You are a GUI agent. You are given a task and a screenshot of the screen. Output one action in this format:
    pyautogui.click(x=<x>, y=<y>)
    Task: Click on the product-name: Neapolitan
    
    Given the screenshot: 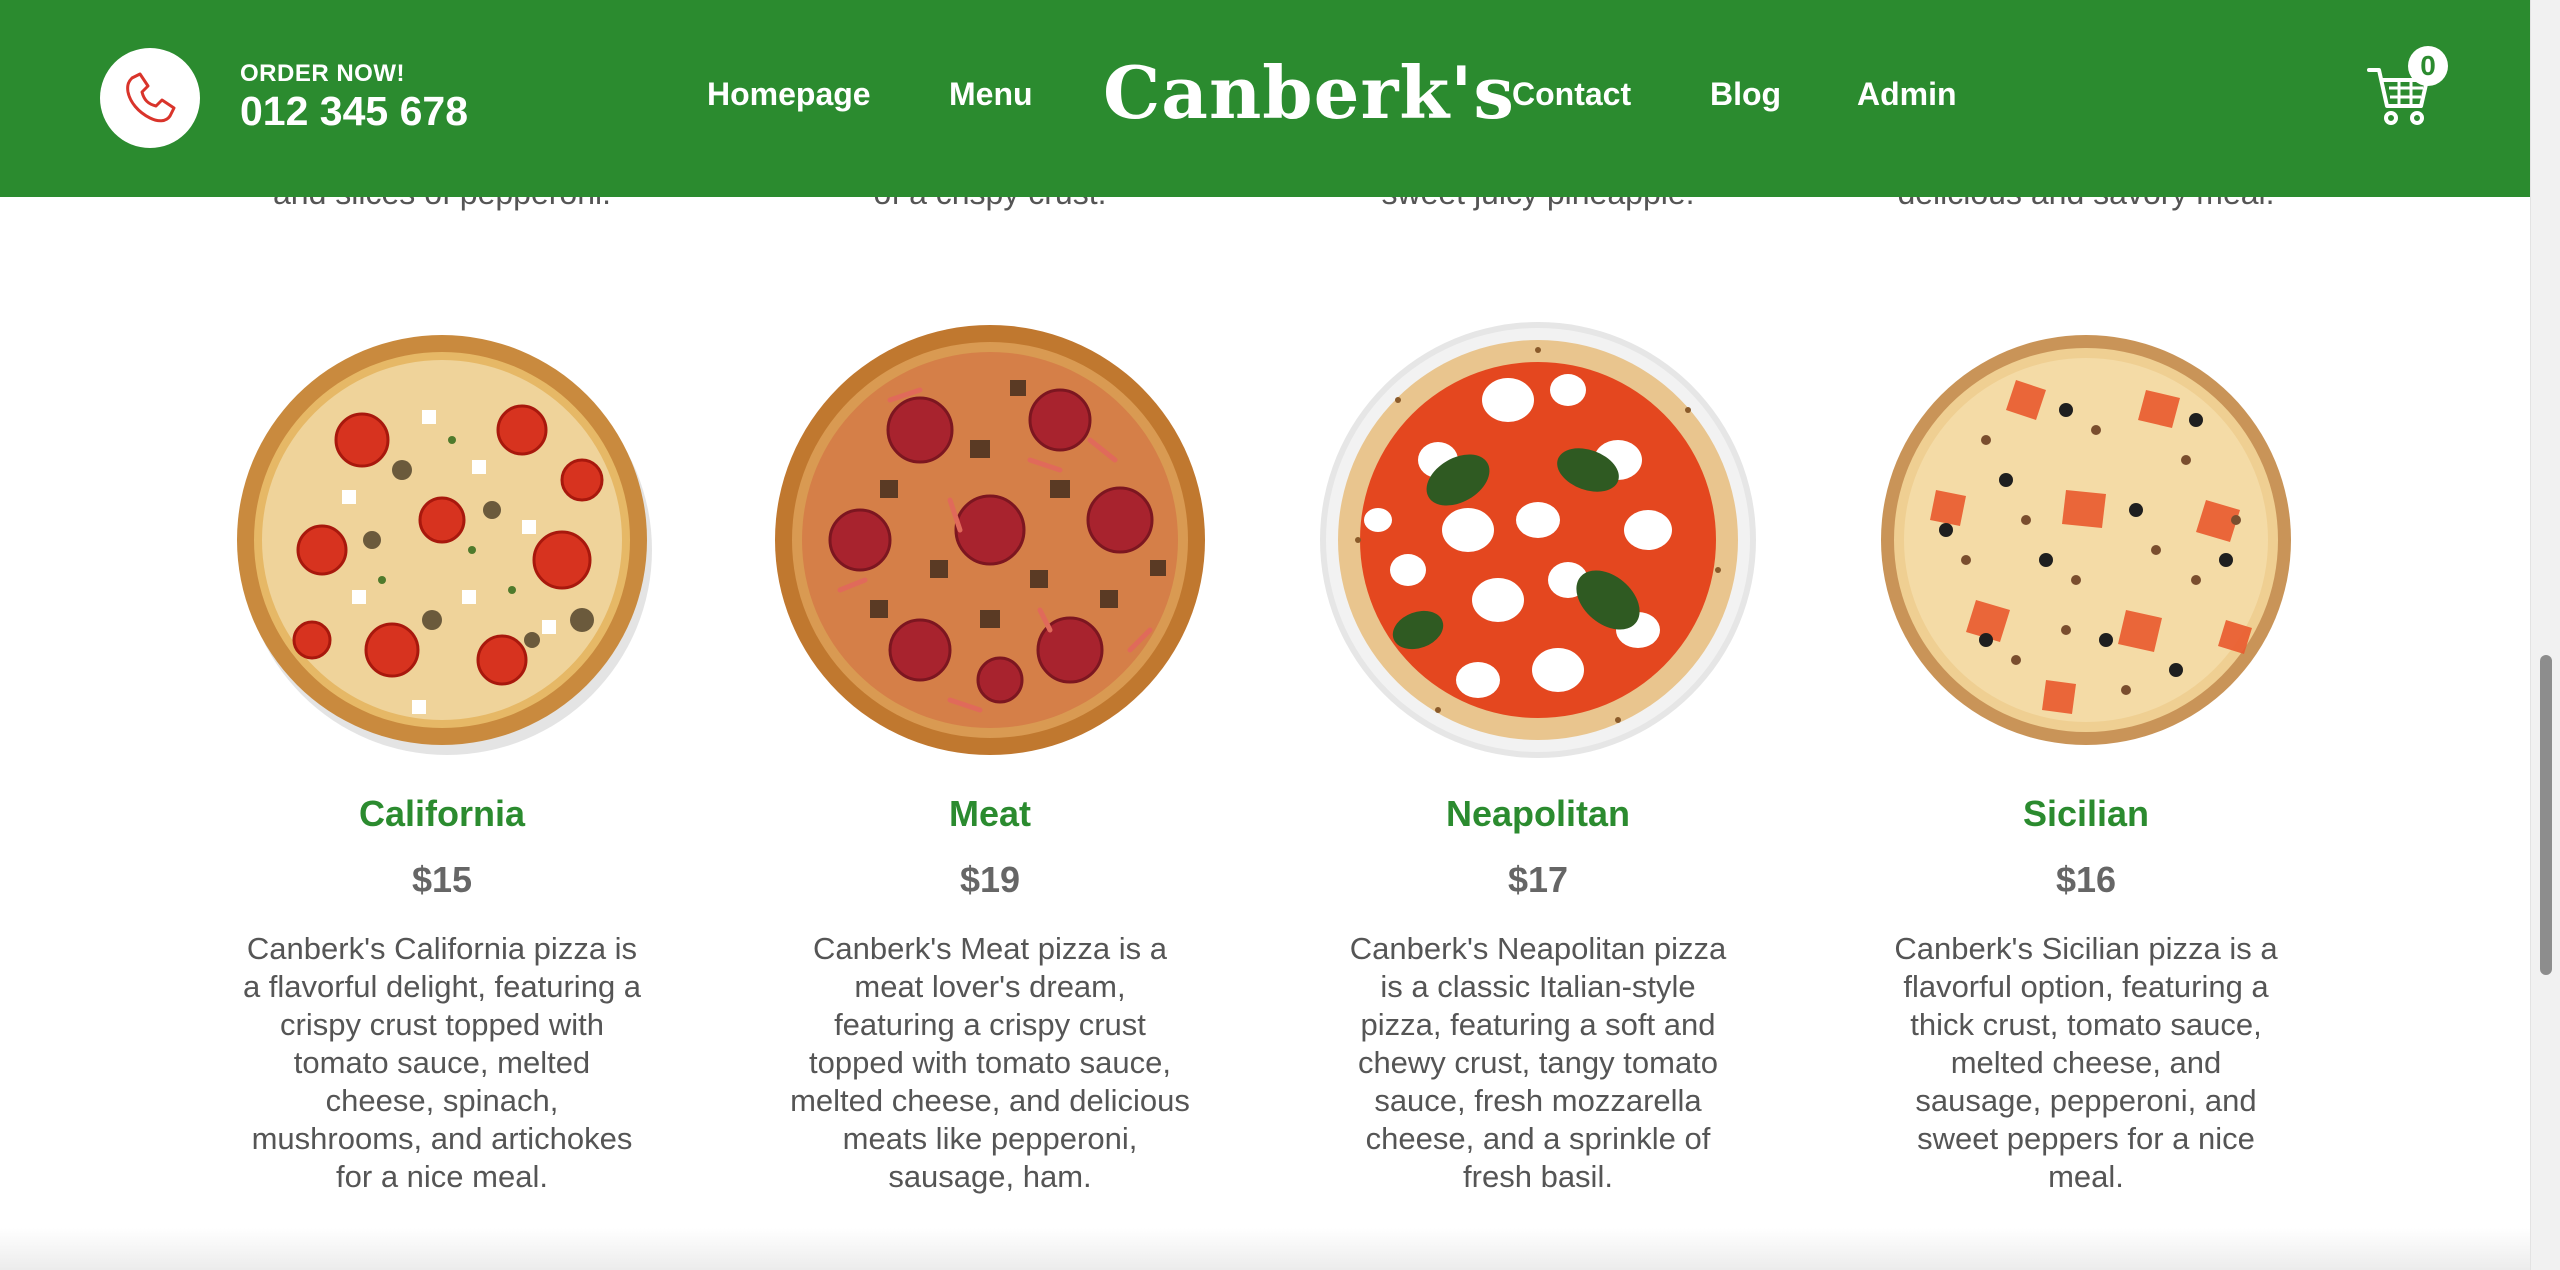 What is the action you would take?
    pyautogui.click(x=1538, y=814)
    